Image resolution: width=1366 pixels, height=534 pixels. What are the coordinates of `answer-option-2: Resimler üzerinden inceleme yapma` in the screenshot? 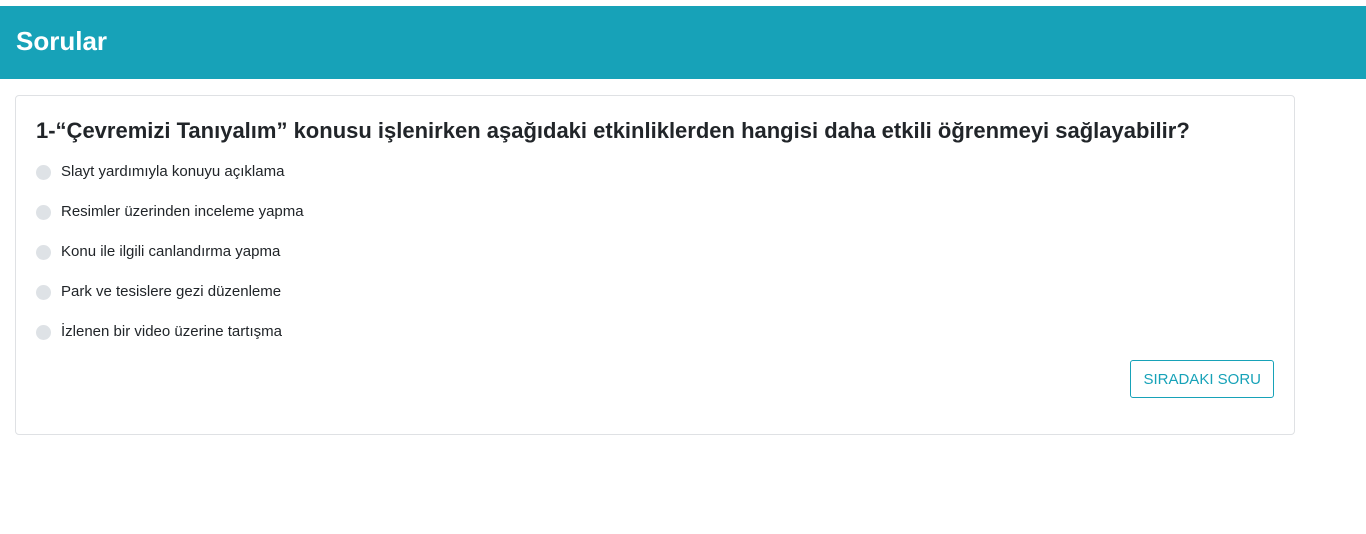 It's located at (170, 220).